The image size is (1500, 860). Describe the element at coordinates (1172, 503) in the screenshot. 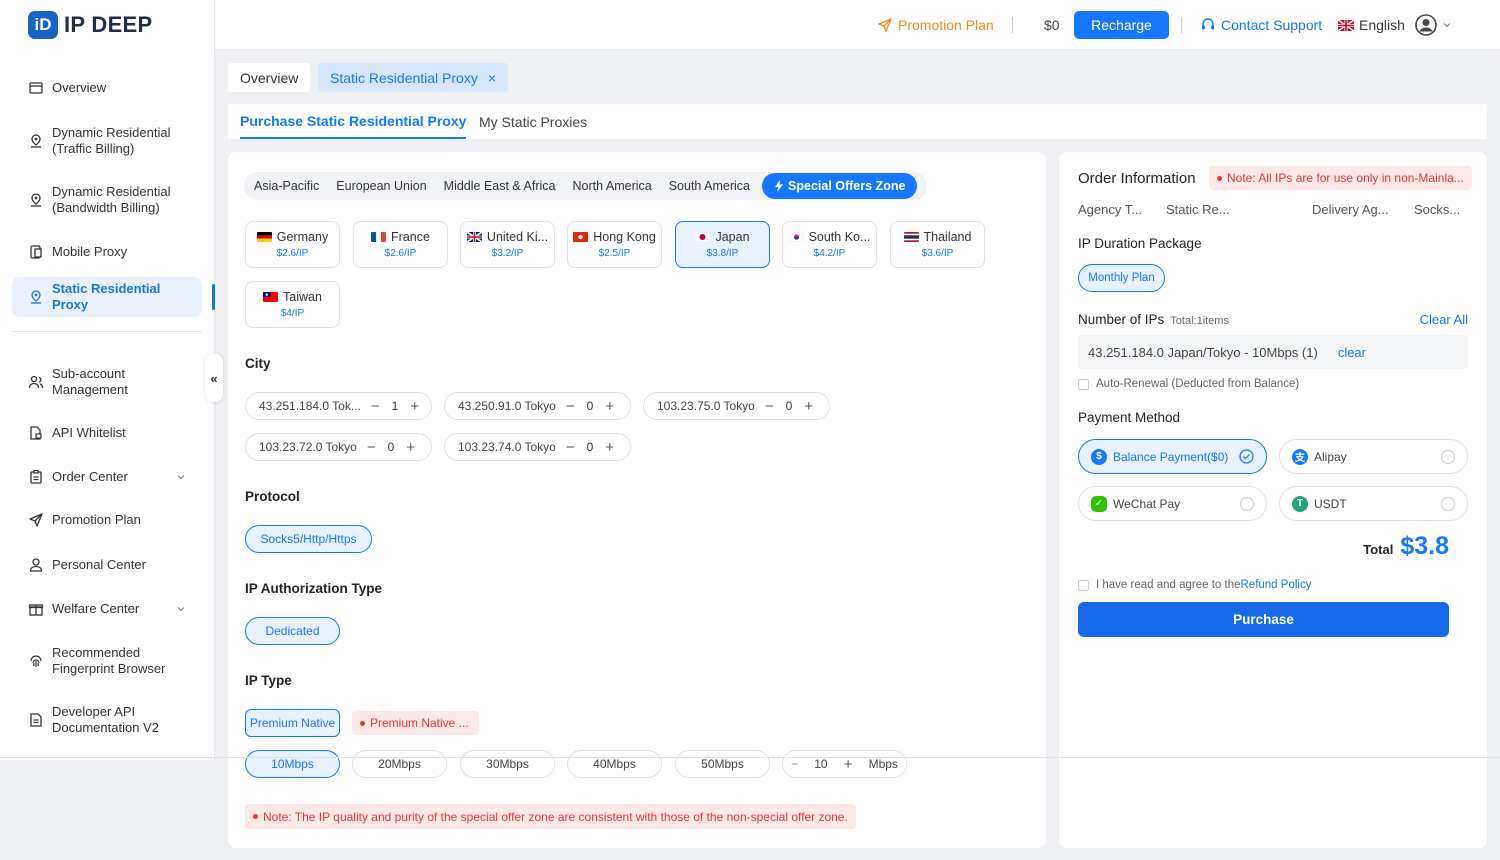

I see `payment-wechat: ✓ WeChat Pay` at that location.